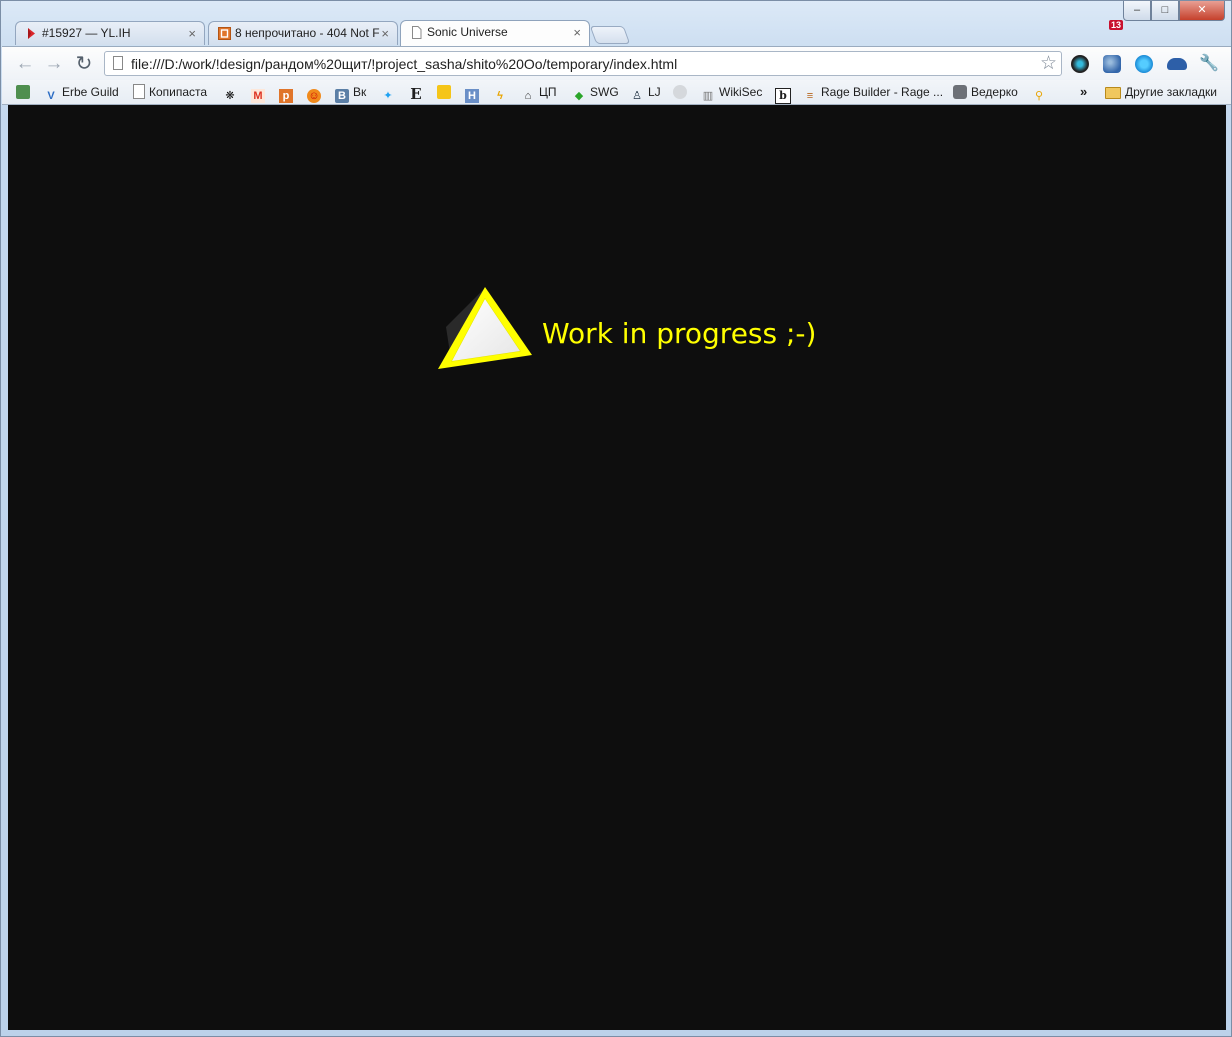  I want to click on tab-yl-ih: #15927 — YL.IH ×, so click(110, 33).